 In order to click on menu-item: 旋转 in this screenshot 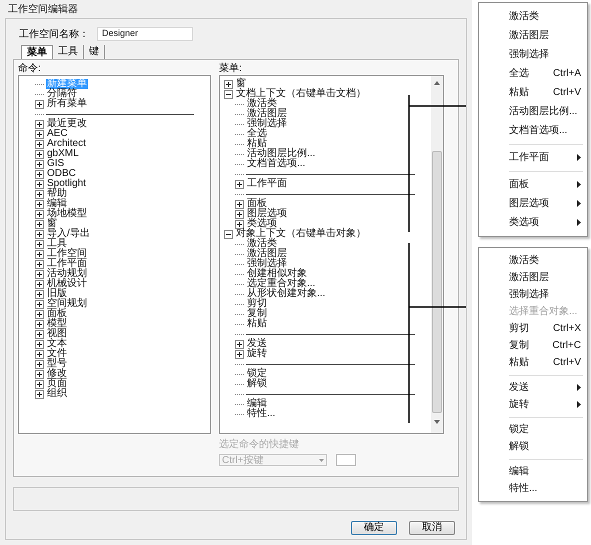, I will do `click(533, 404)`.